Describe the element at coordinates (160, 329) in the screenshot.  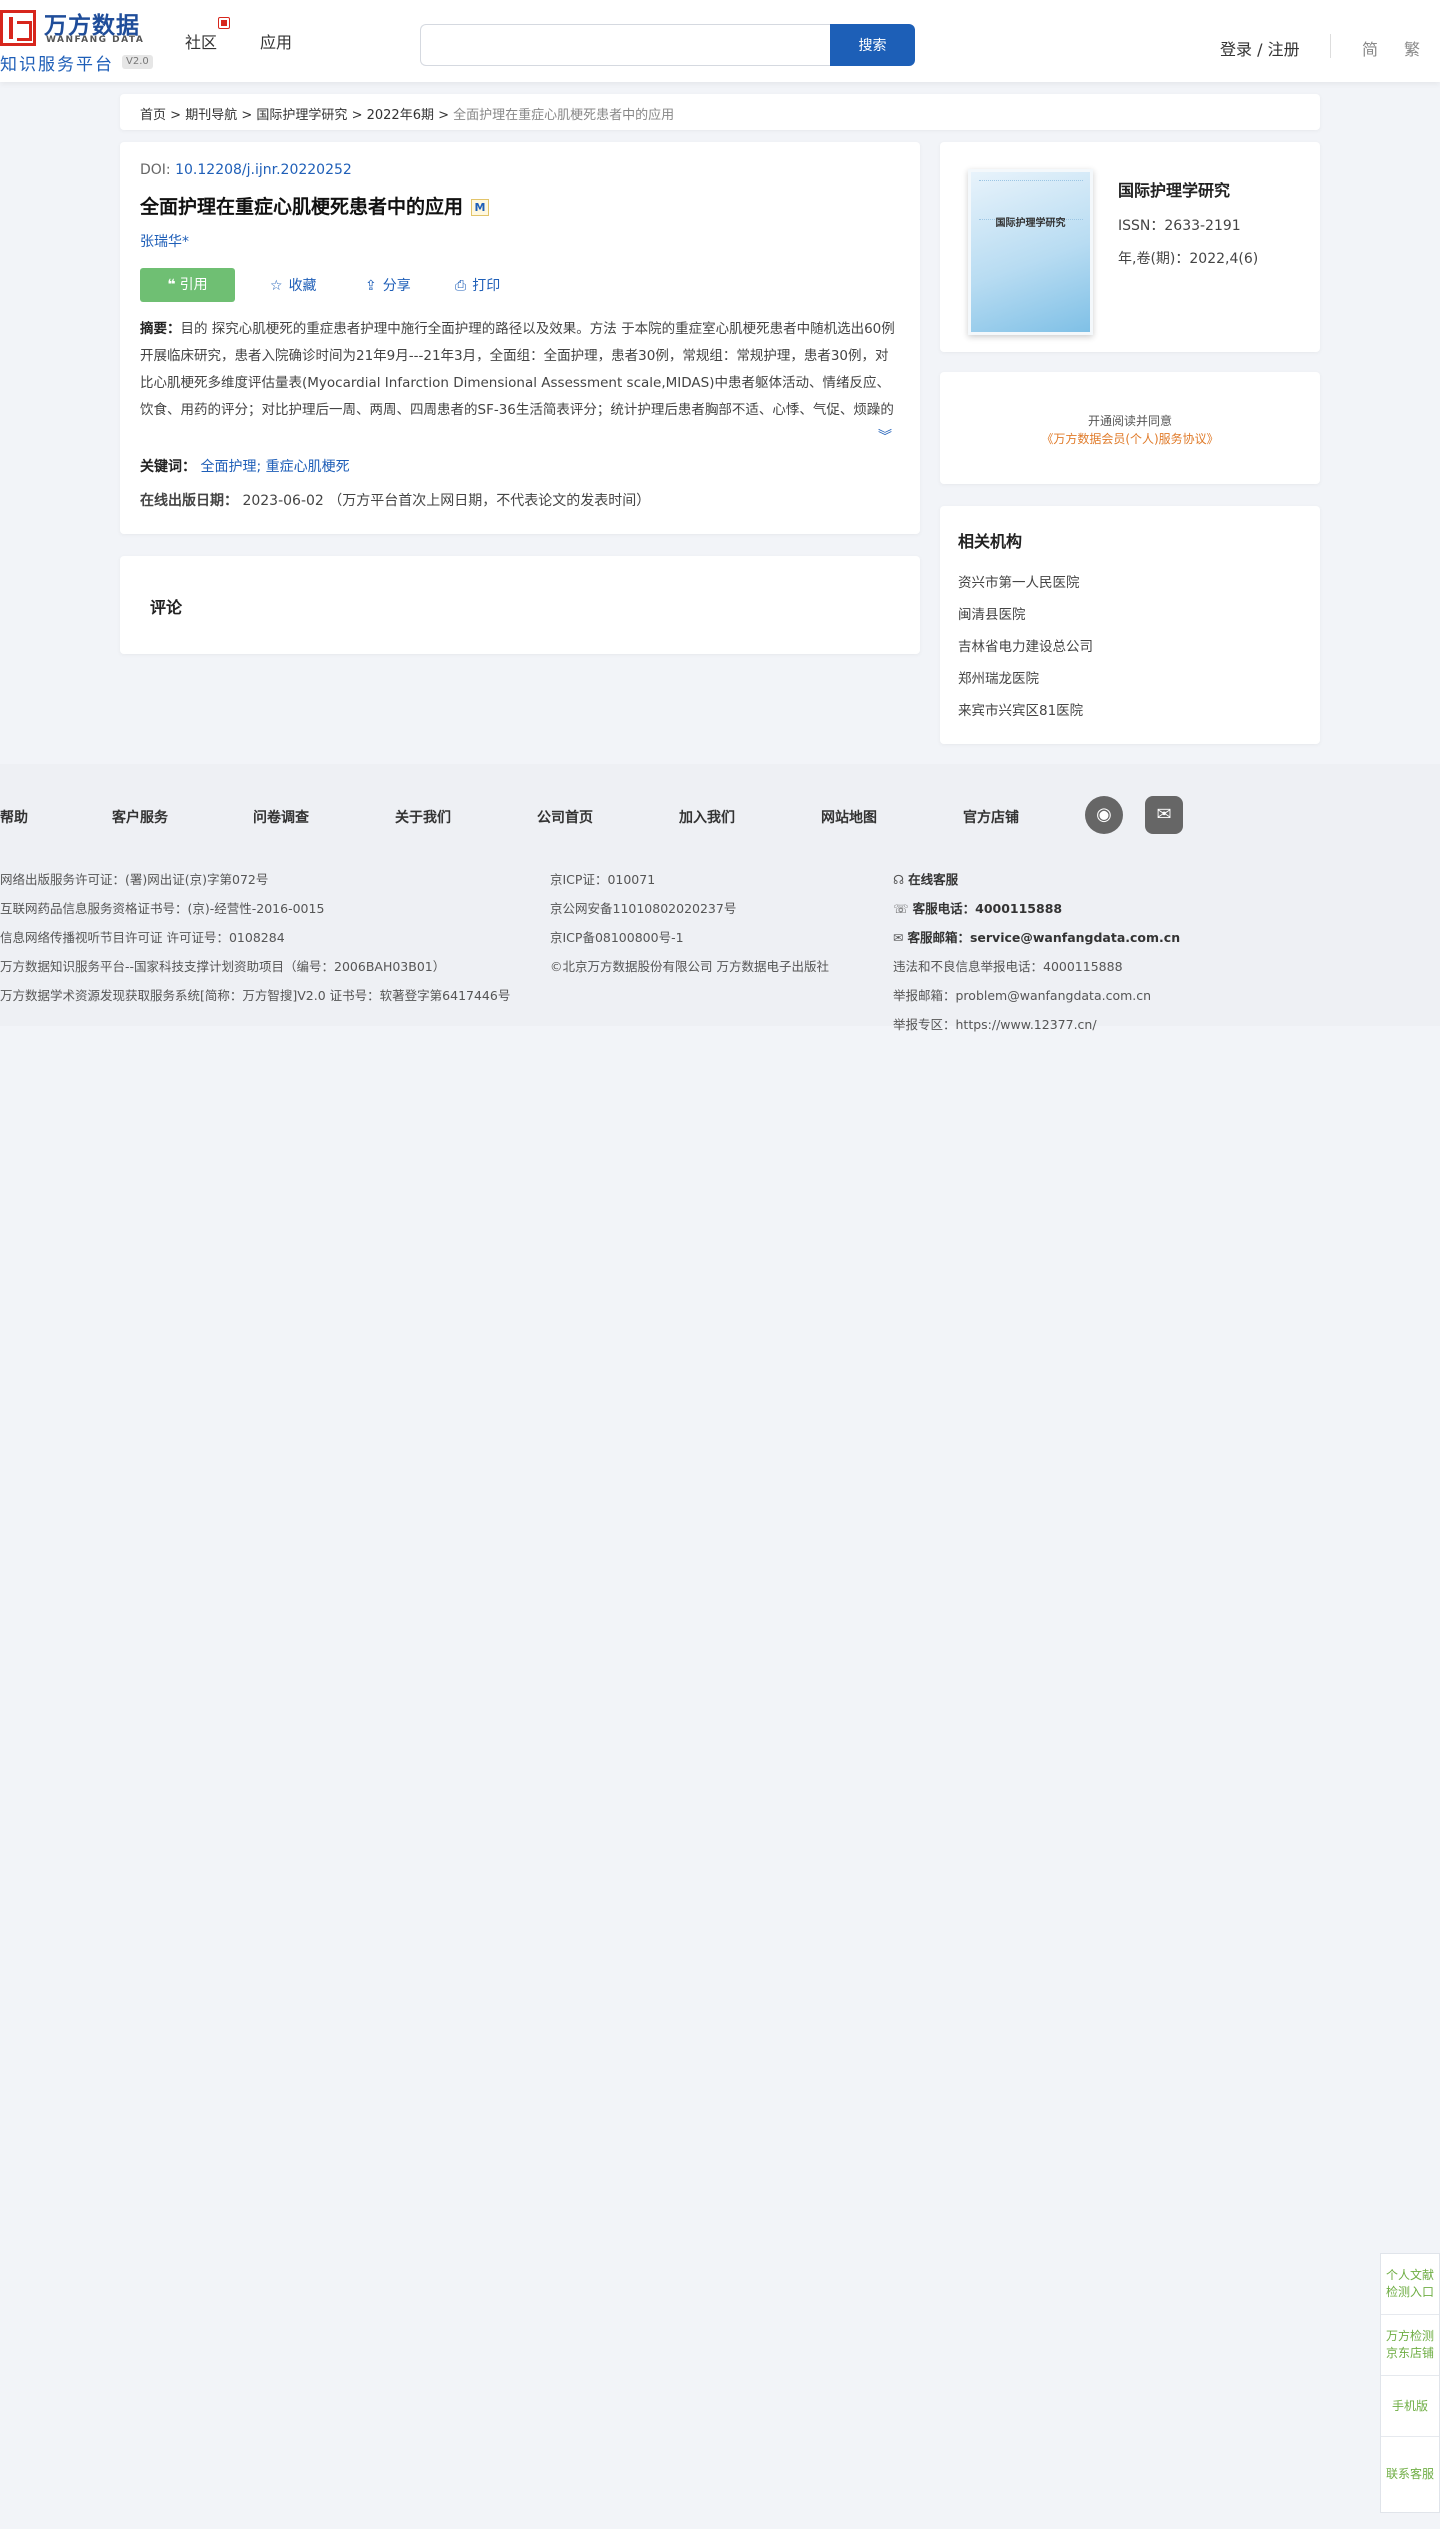
I see `abstract-label: 摘要：` at that location.